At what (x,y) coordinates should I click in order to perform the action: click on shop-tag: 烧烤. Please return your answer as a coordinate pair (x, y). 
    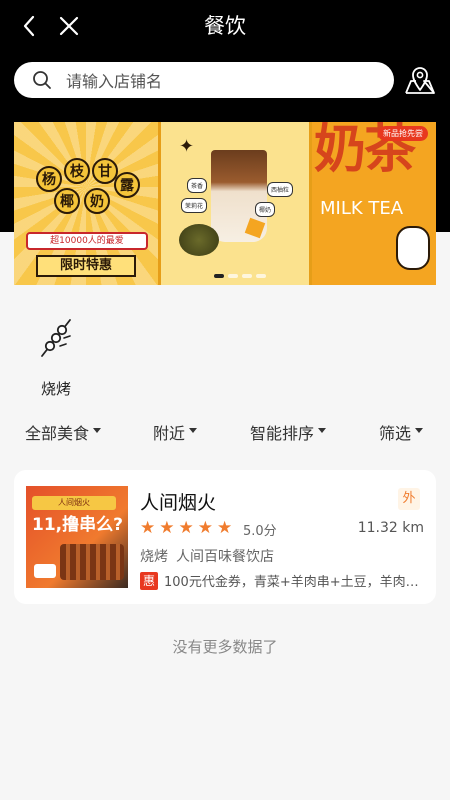
    Looking at the image, I should click on (154, 557).